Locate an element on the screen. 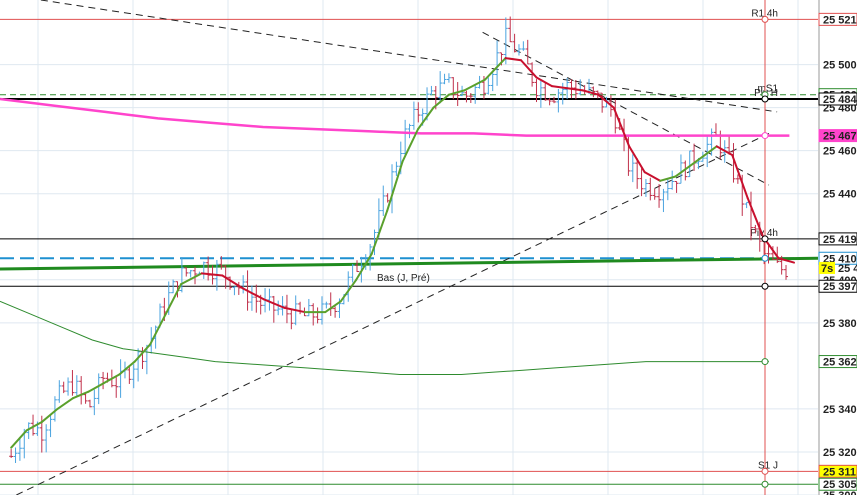 The height and width of the screenshot is (500, 857). price-axis-background is located at coordinates (838, 247).